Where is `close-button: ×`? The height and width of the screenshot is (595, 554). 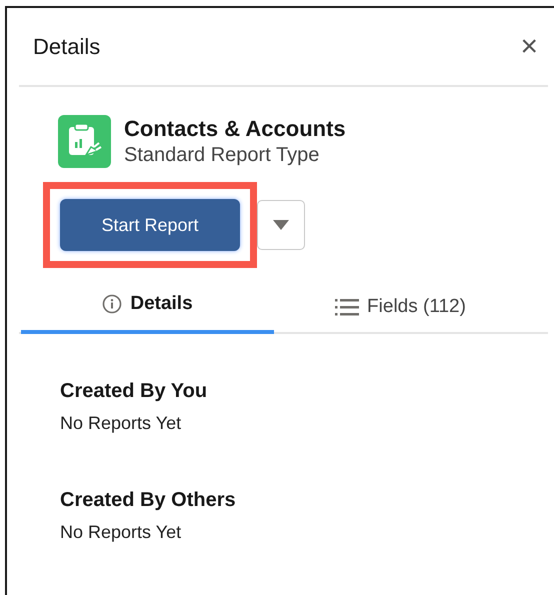 close-button: × is located at coordinates (529, 47).